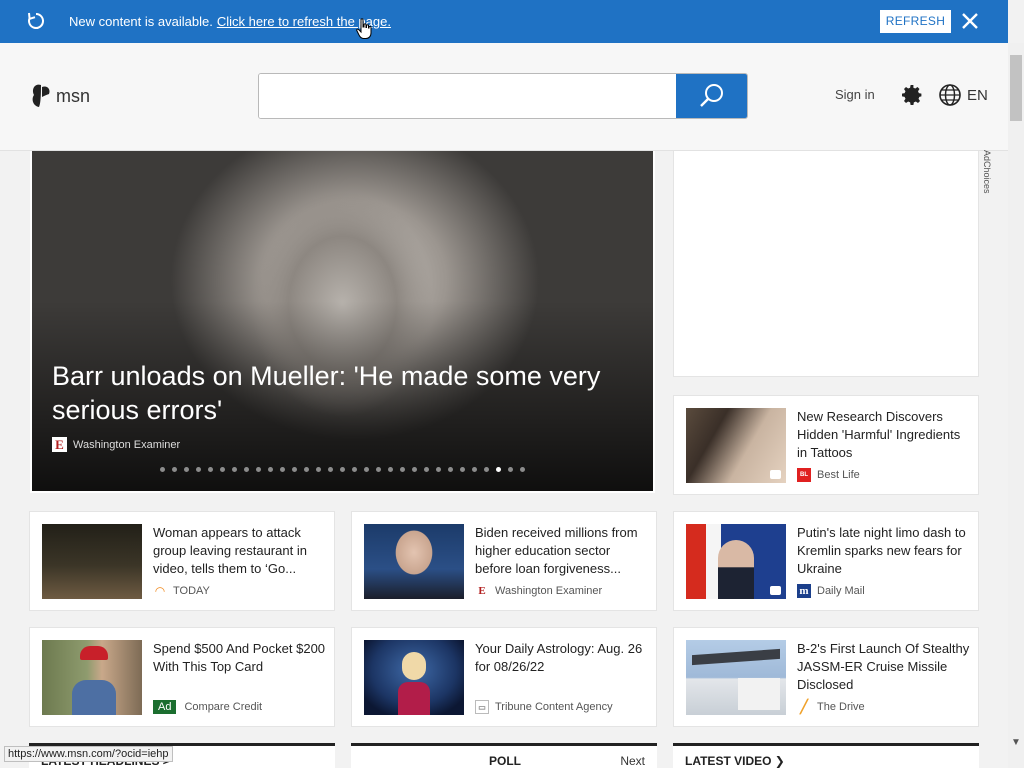  What do you see at coordinates (977, 95) in the screenshot?
I see `language-selector: EN` at bounding box center [977, 95].